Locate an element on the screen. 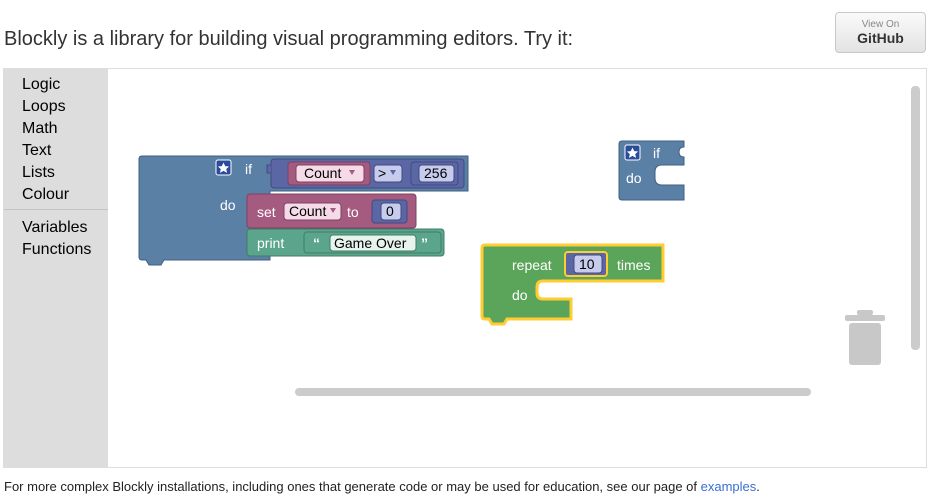  number-value: 0 is located at coordinates (390, 211).